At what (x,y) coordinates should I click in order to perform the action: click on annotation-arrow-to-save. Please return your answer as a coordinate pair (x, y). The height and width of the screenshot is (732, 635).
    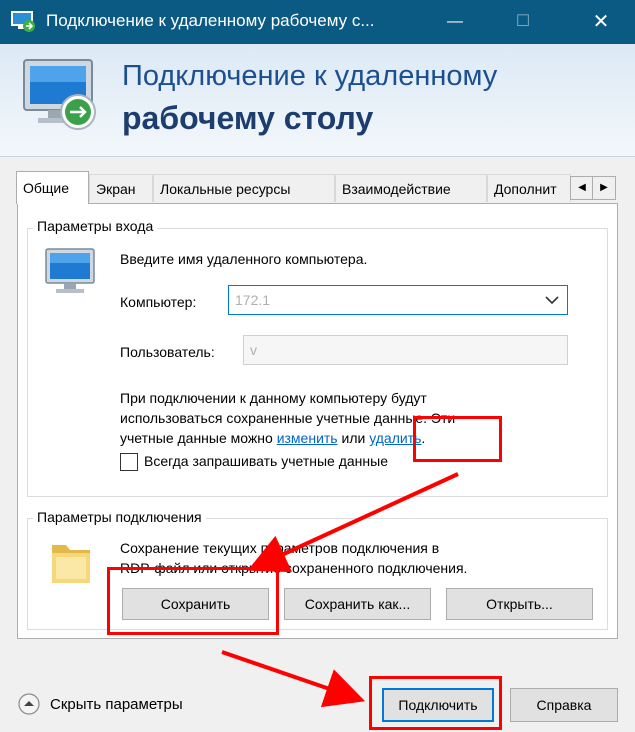
    Looking at the image, I should click on (353, 522).